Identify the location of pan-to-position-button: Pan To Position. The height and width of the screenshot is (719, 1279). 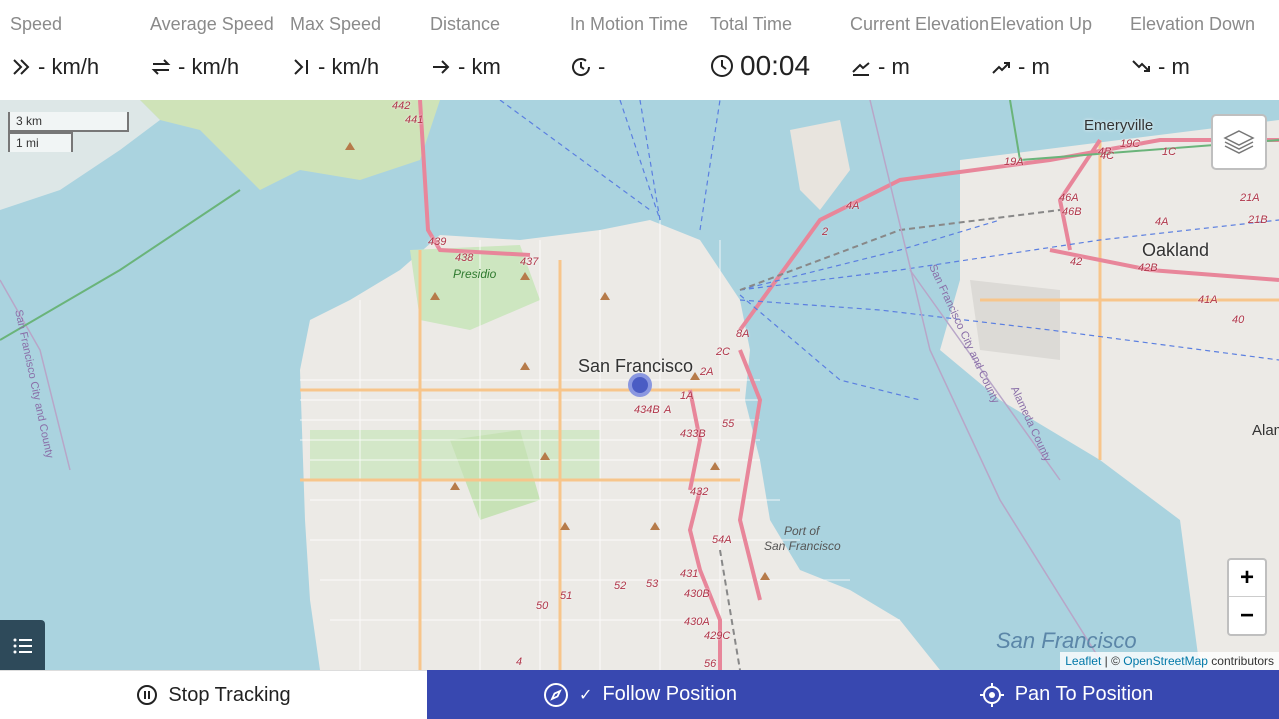
(1066, 694).